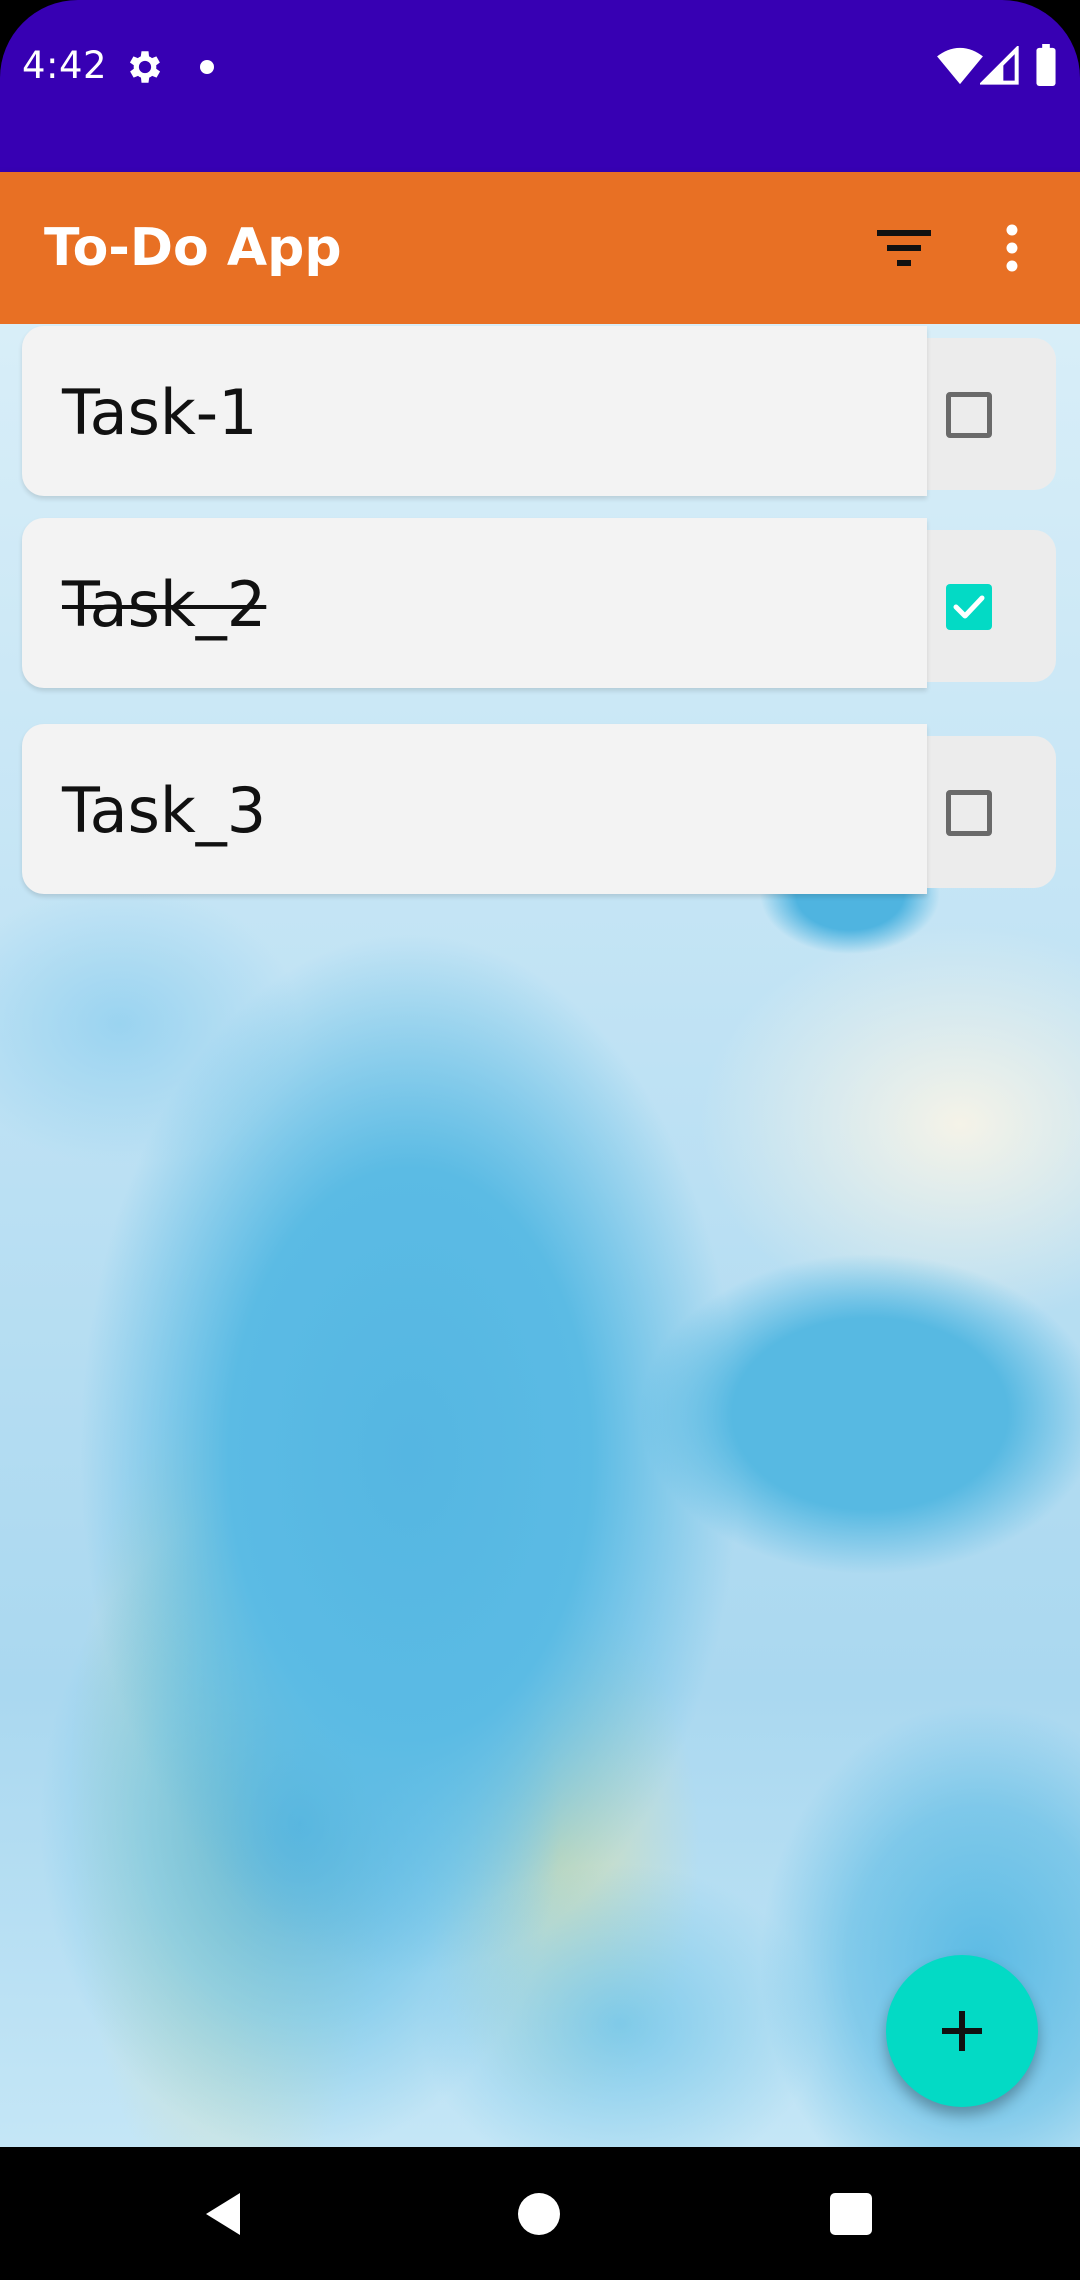 The width and height of the screenshot is (1080, 2280). What do you see at coordinates (960, 66) in the screenshot?
I see `wifi-icon` at bounding box center [960, 66].